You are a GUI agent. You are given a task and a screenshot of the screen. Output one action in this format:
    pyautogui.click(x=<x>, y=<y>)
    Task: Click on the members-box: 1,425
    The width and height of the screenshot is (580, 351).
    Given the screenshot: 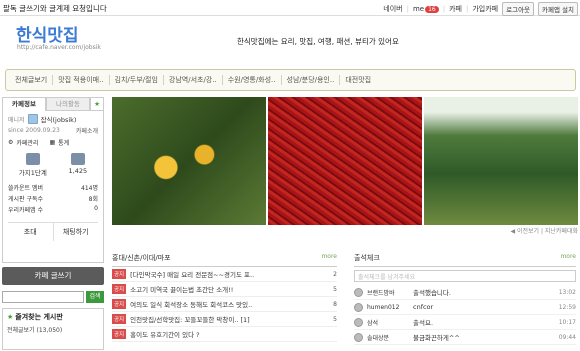 What is the action you would take?
    pyautogui.click(x=78, y=165)
    